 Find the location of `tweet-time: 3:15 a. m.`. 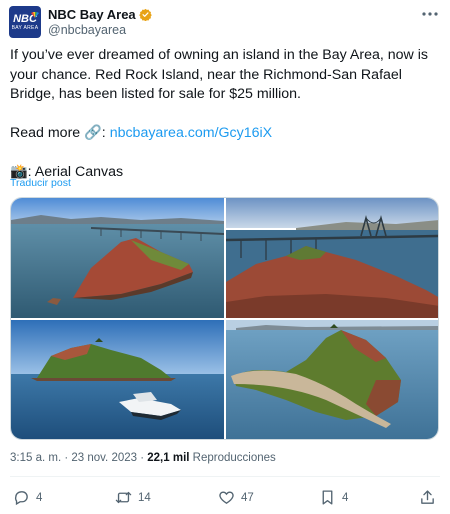

tweet-time: 3:15 a. m. is located at coordinates (35, 458).